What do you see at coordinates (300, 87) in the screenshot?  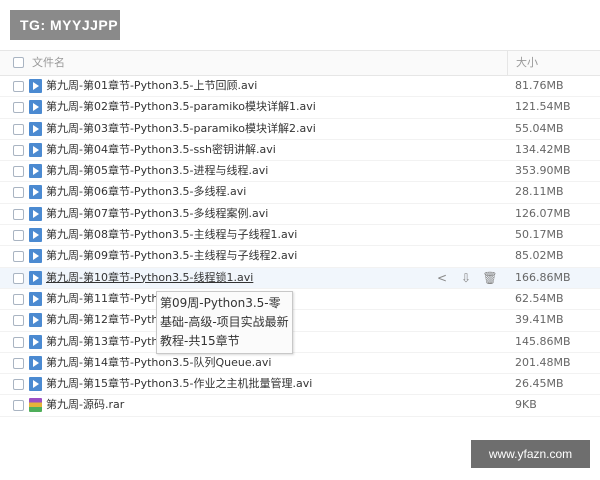 I see `file-row: 第九周-第01章节-Python3.5-上节回顾.avi 81.76MB` at bounding box center [300, 87].